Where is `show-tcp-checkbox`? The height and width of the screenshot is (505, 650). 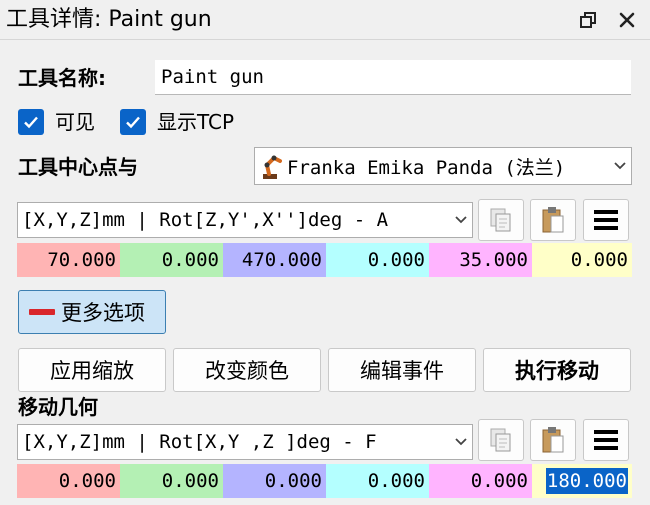 show-tcp-checkbox is located at coordinates (133, 122).